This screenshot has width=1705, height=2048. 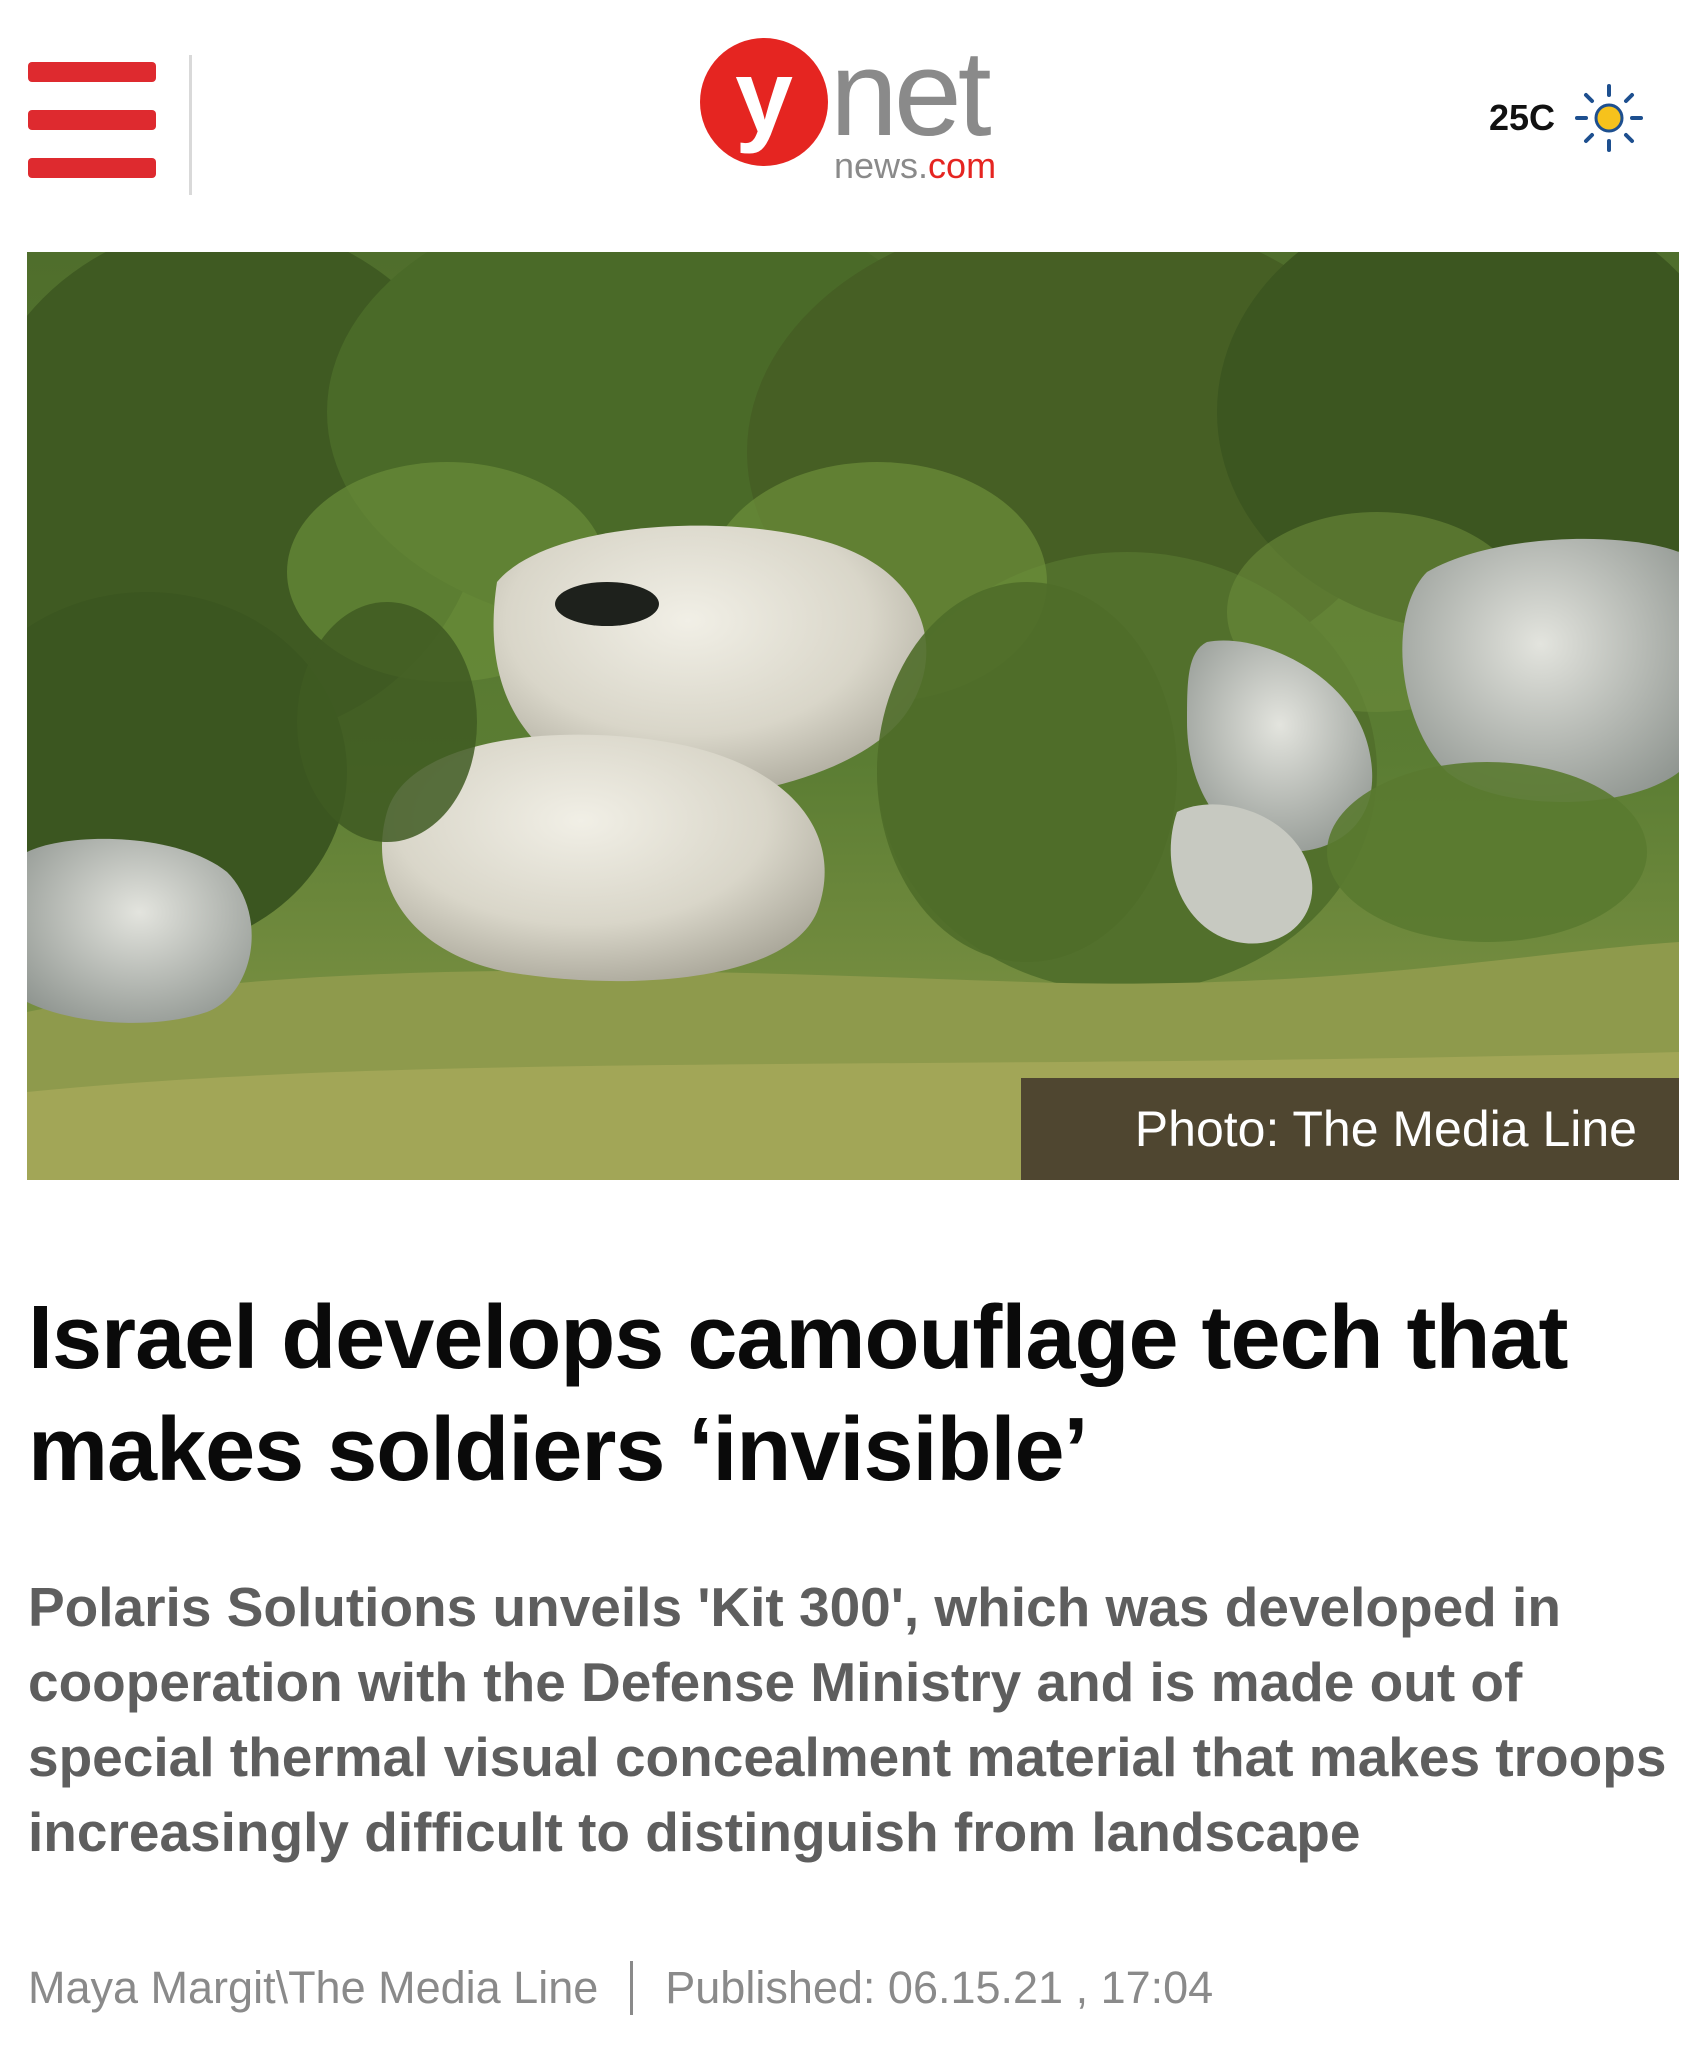 What do you see at coordinates (962, 165) in the screenshot?
I see `logo-sub-com: com` at bounding box center [962, 165].